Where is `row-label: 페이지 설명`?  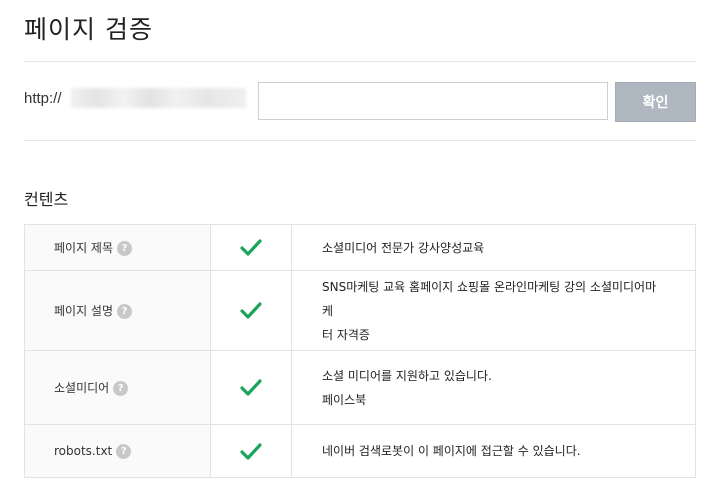
row-label: 페이지 설명 is located at coordinates (84, 311).